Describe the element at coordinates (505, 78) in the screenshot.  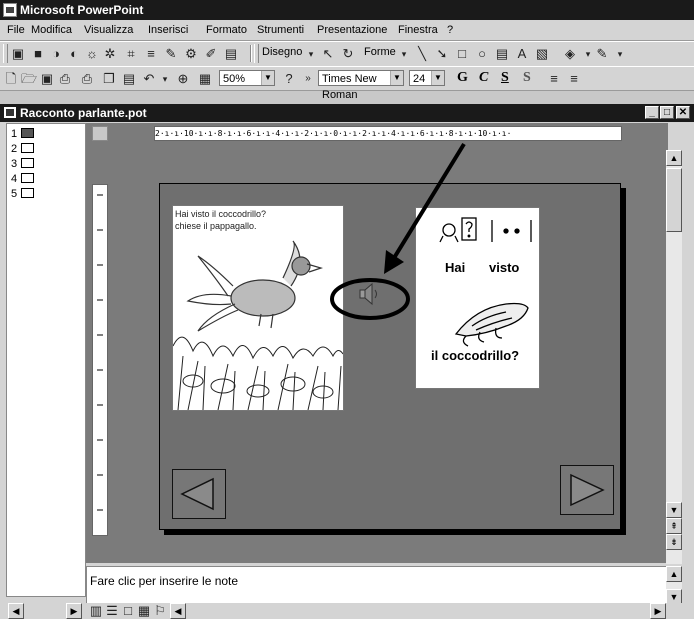
I see `underline-button: S` at that location.